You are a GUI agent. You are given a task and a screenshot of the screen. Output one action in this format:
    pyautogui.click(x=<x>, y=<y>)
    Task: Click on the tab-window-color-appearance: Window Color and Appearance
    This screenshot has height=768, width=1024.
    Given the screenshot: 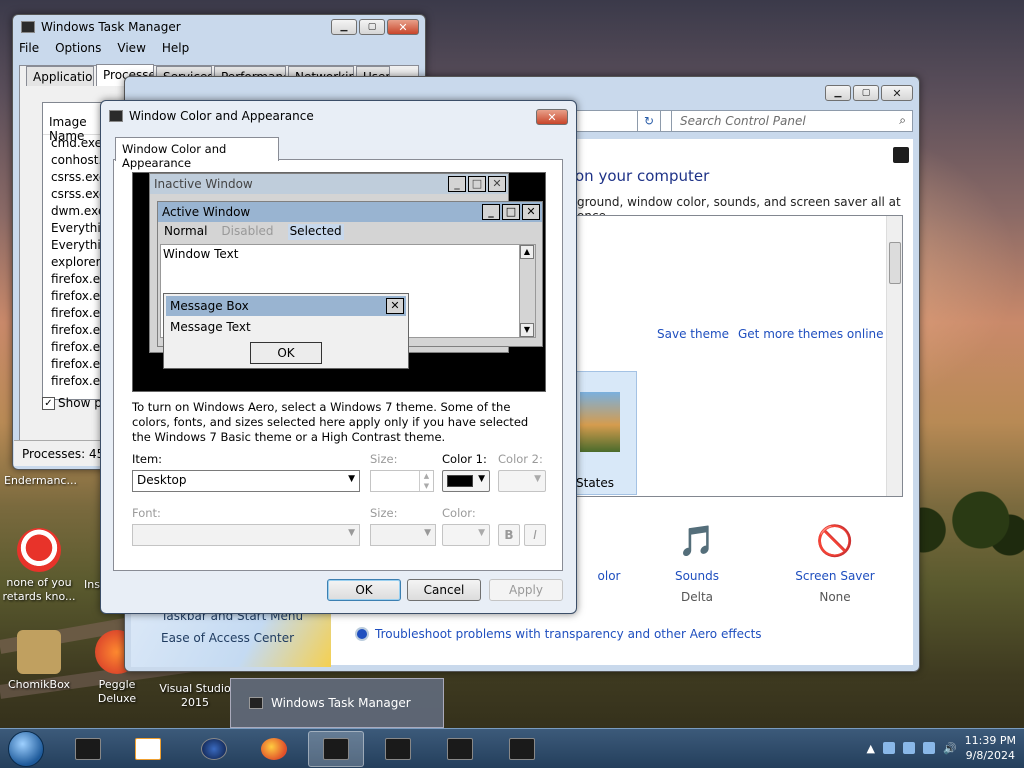 What is the action you would take?
    pyautogui.click(x=197, y=153)
    